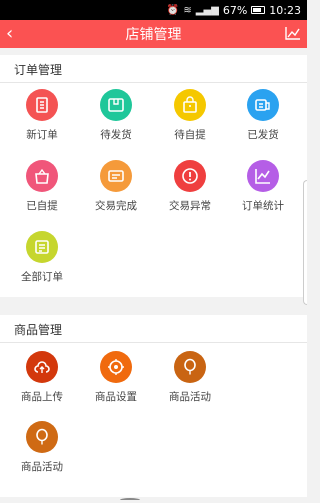  Describe the element at coordinates (263, 105) in the screenshot. I see `truck-icon` at that location.